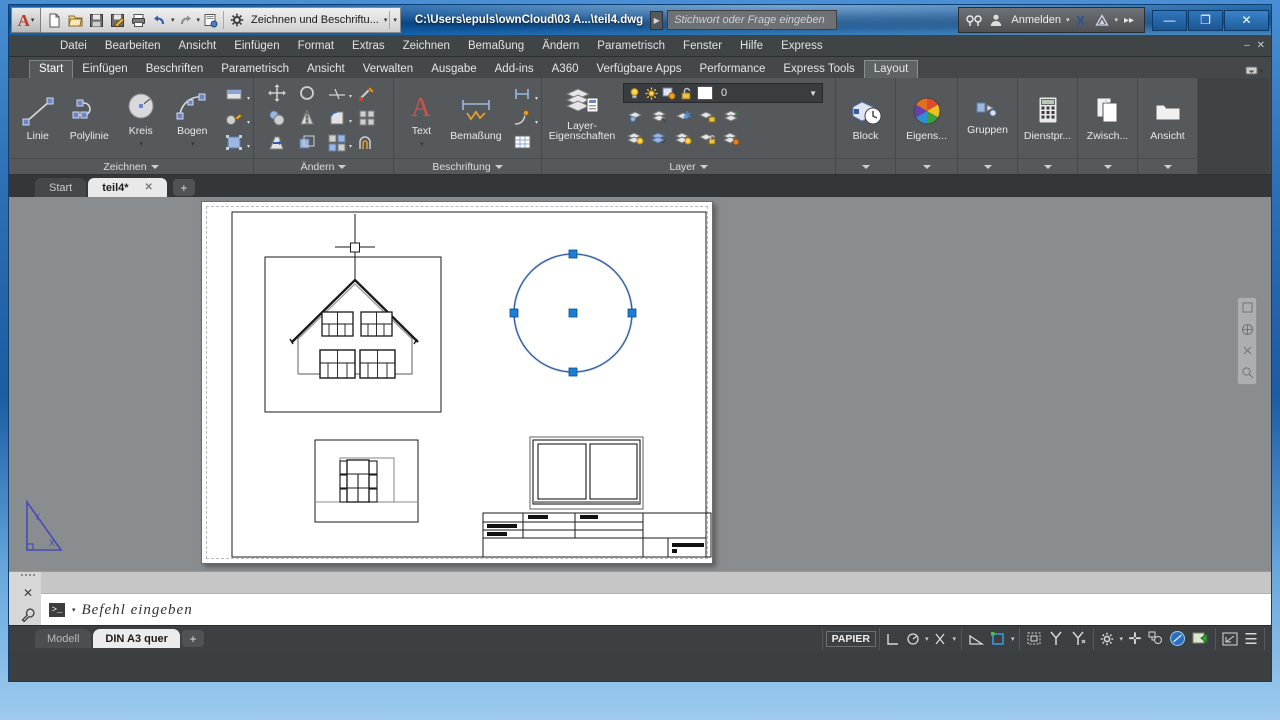 This screenshot has height=720, width=1280. Describe the element at coordinates (635, 116) in the screenshot. I see `layer-isolate-icon` at that location.